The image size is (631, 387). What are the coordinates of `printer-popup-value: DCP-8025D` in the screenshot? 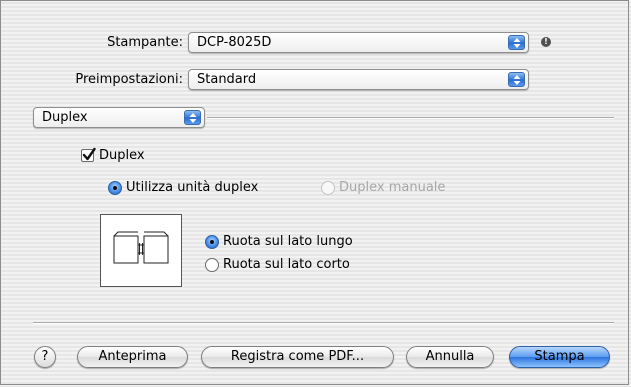 It's located at (234, 42).